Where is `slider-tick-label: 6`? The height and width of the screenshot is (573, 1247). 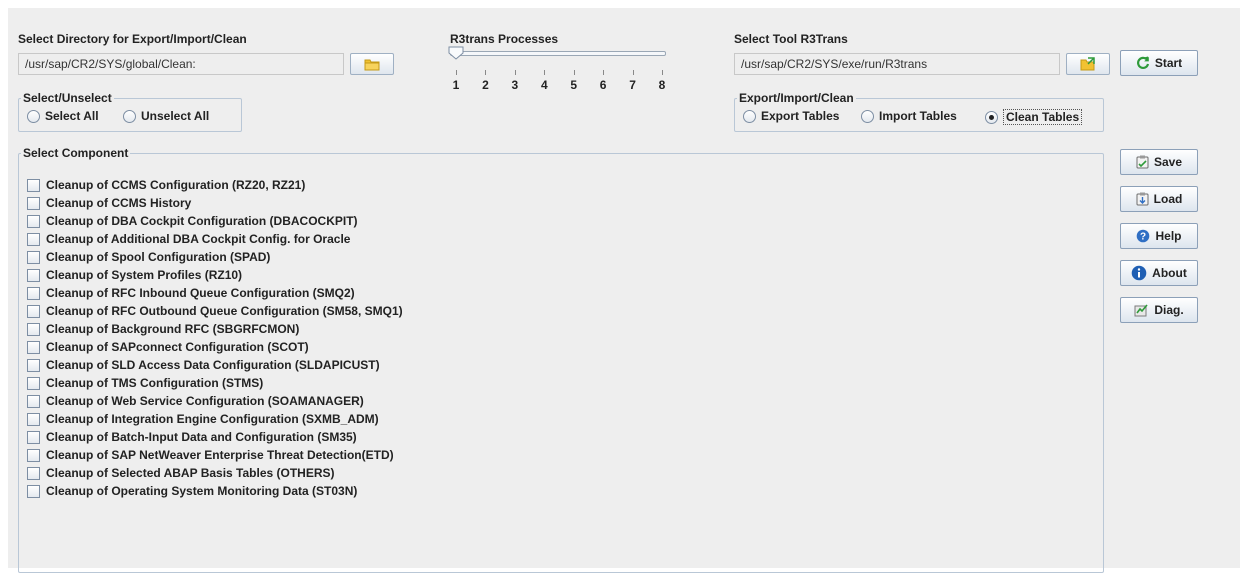
slider-tick-label: 6 is located at coordinates (603, 85).